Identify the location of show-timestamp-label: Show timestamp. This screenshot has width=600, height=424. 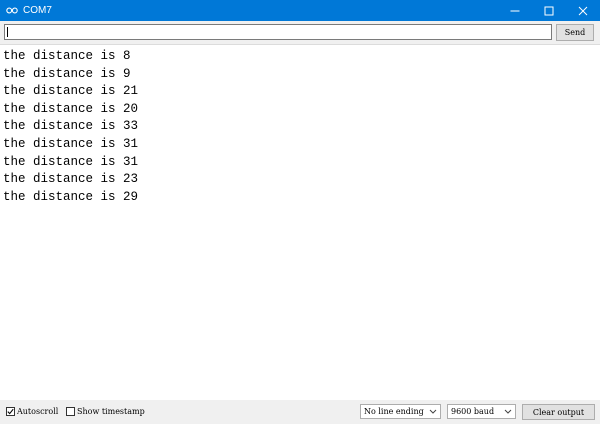
(111, 411).